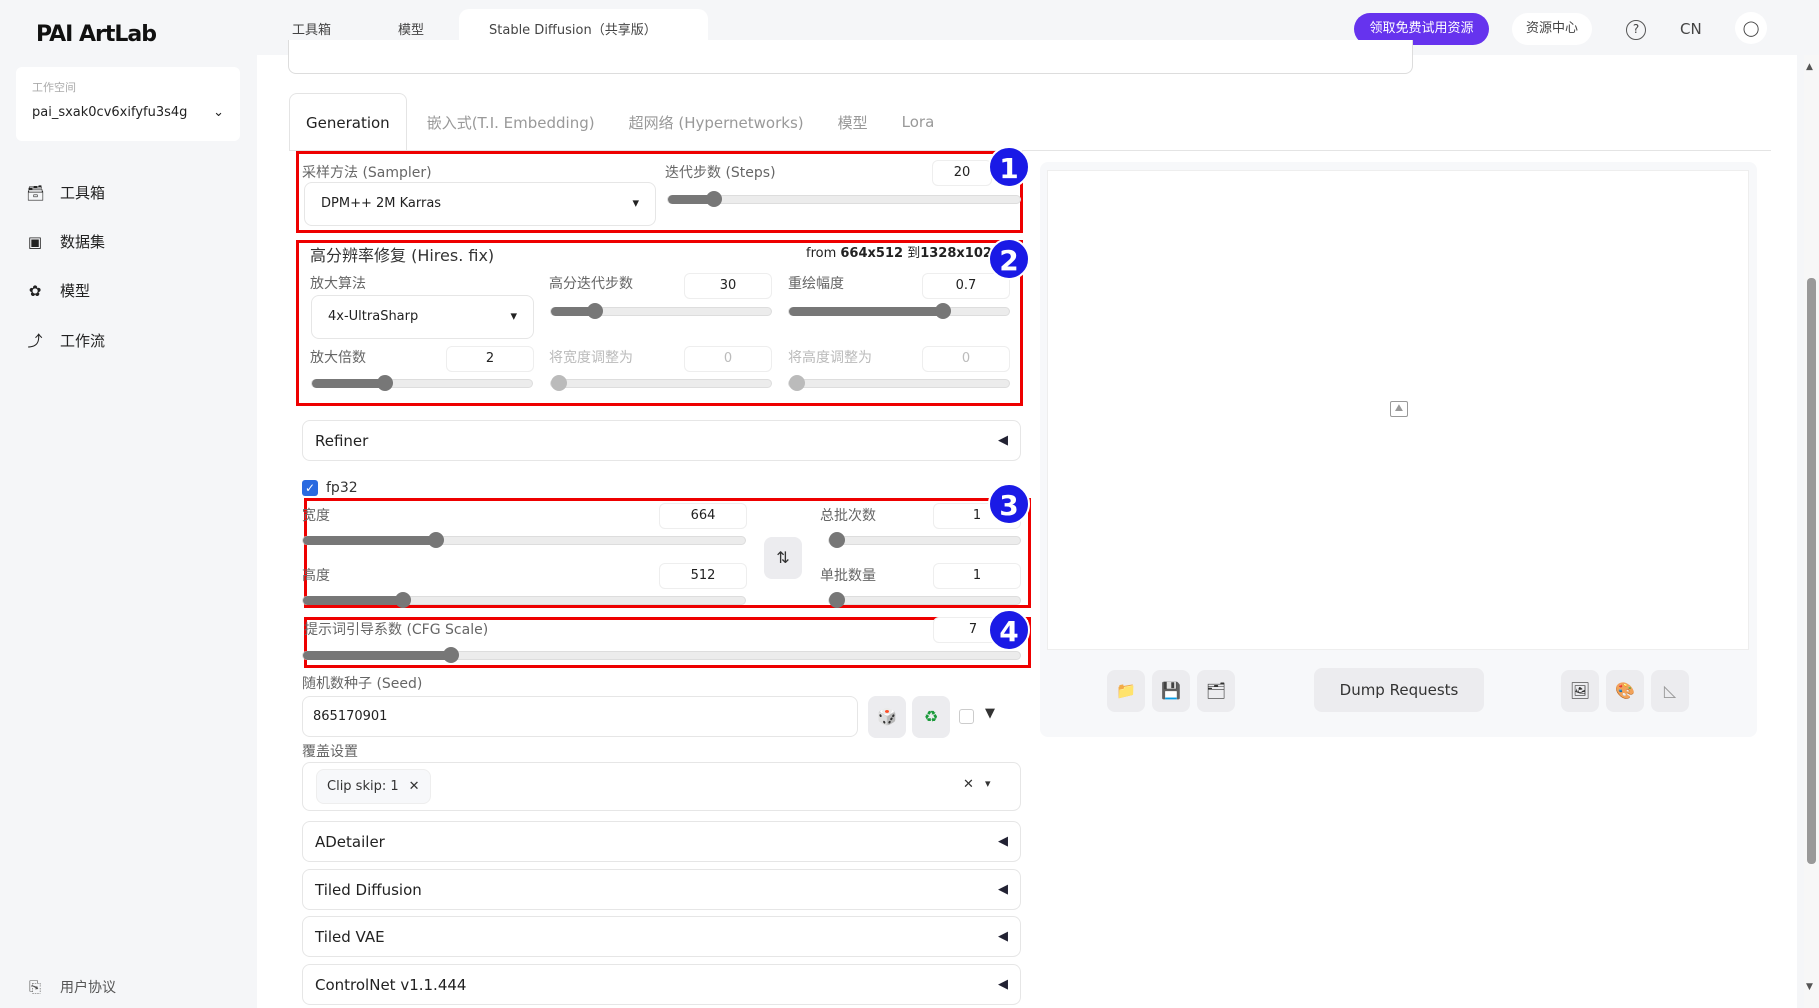 The width and height of the screenshot is (1819, 1008). I want to click on send-to-img2img-button: 🖼, so click(1580, 691).